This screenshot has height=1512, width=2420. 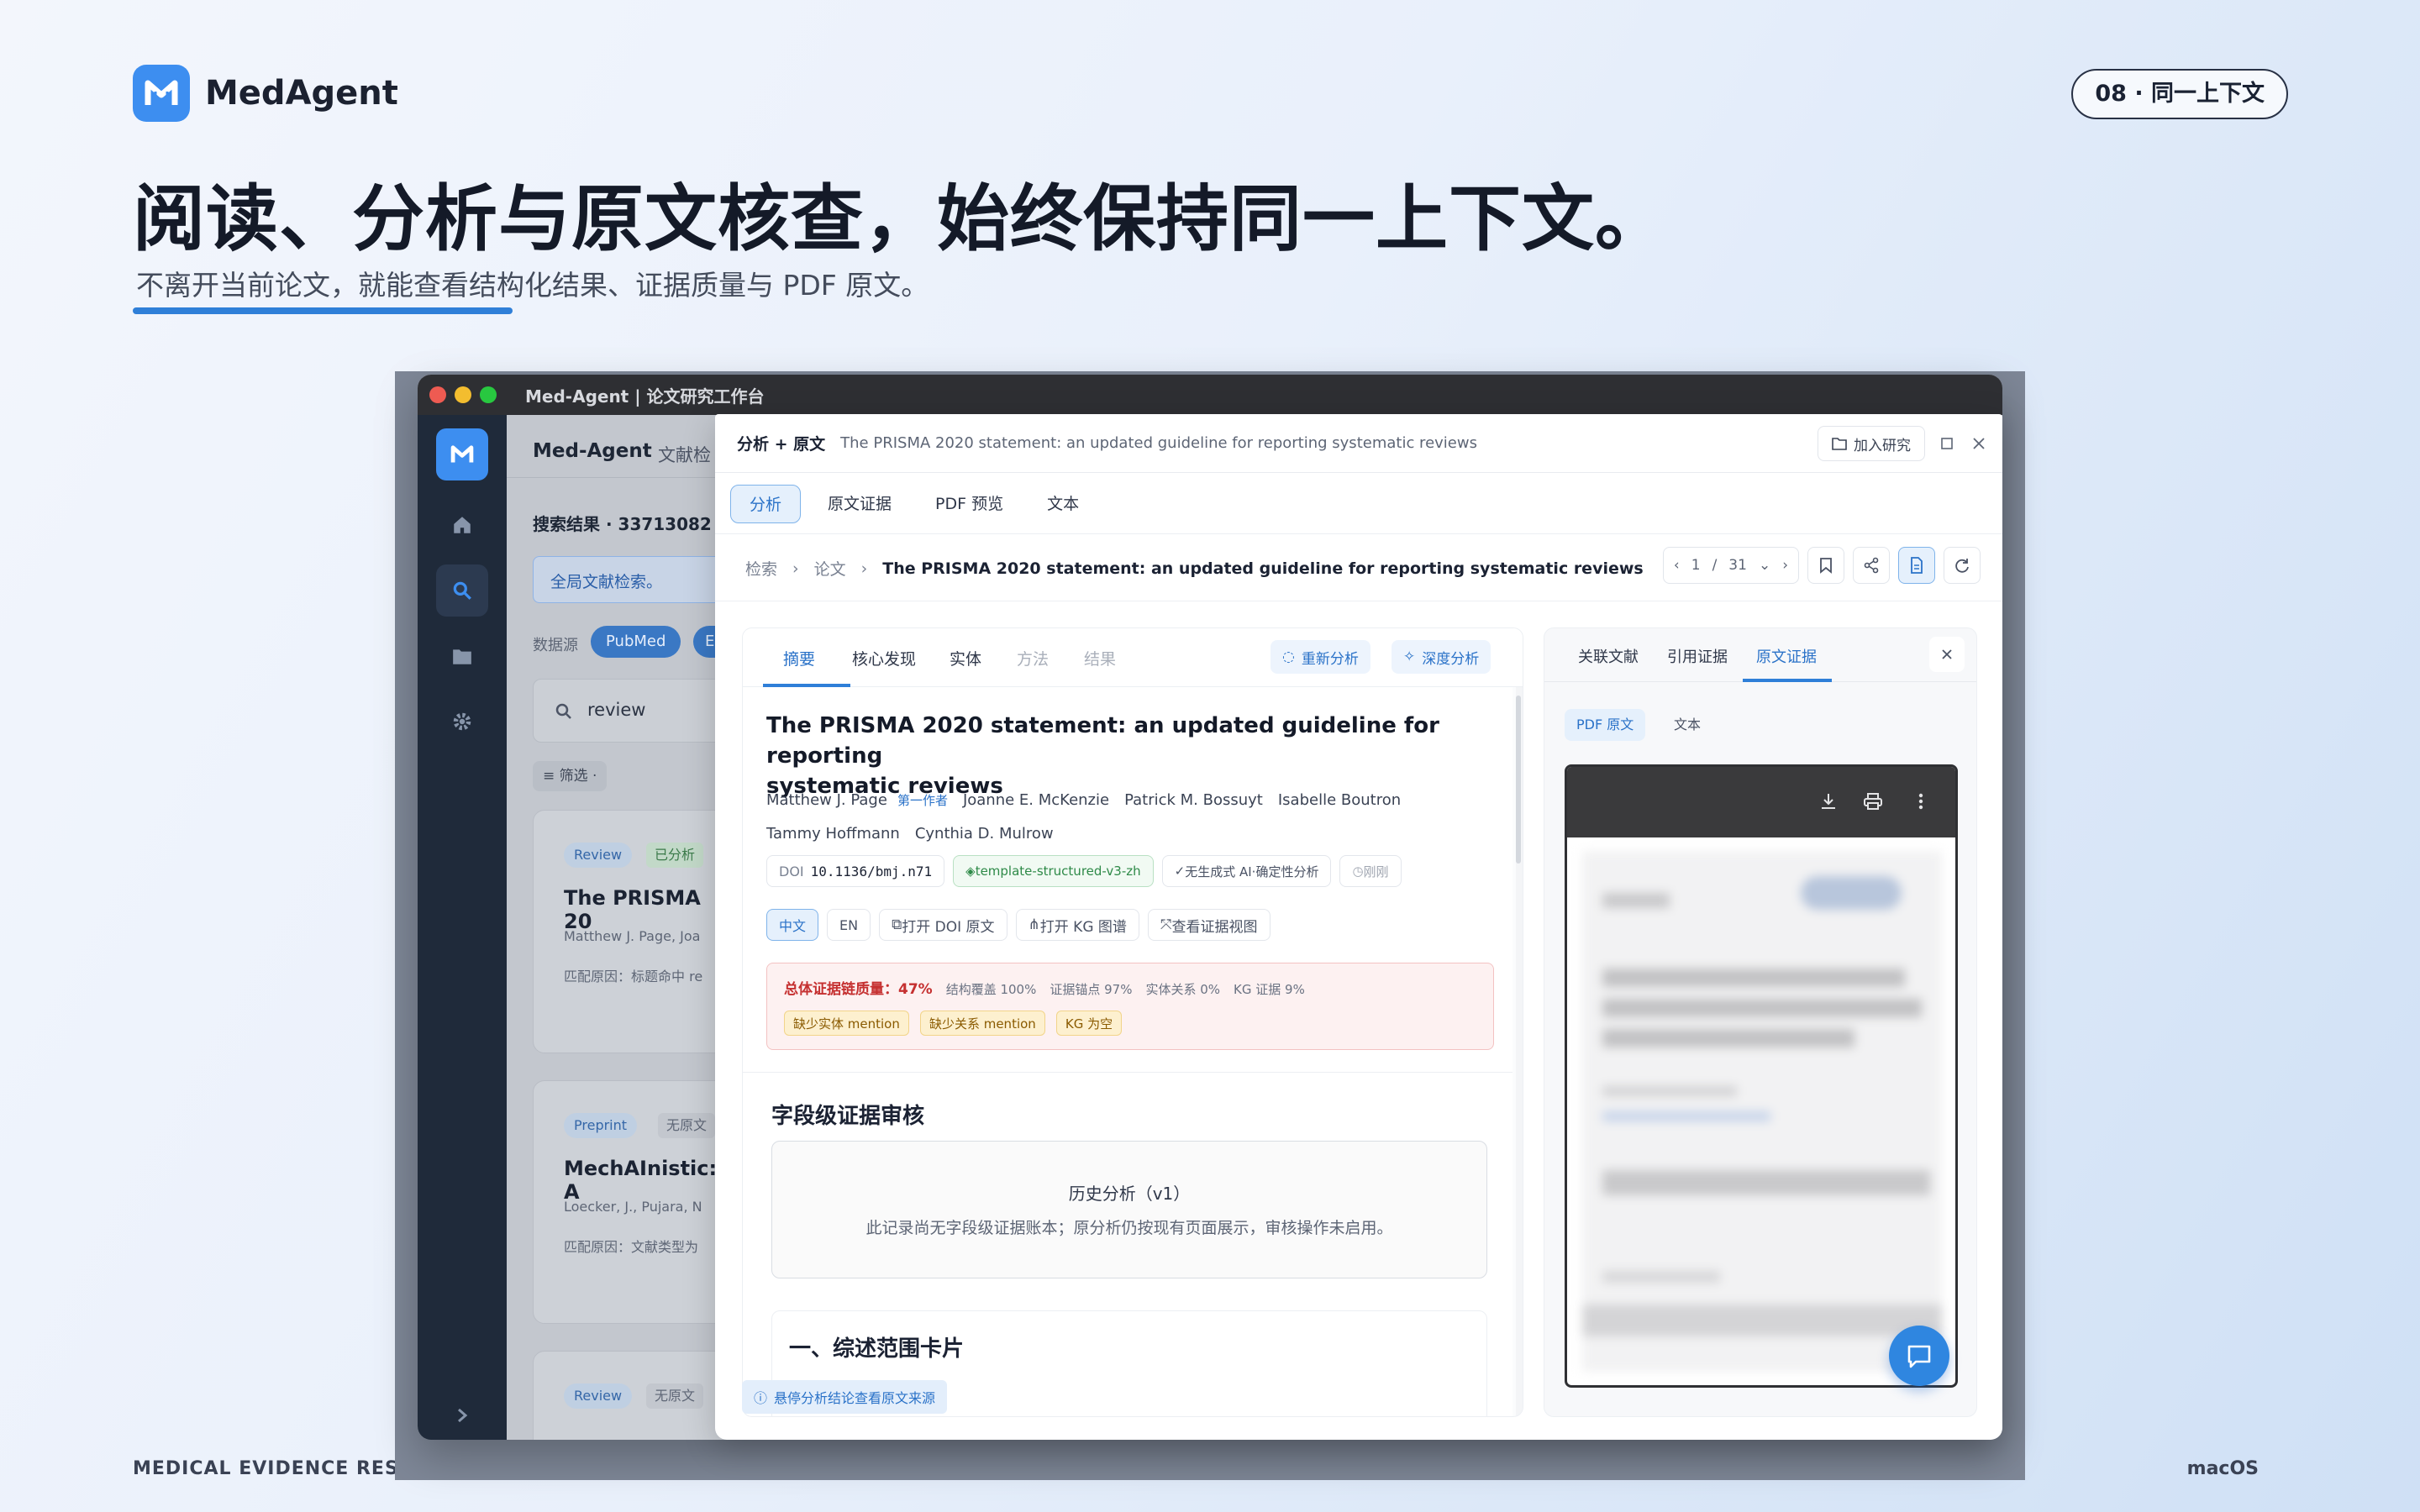 I want to click on side-subtab-text: 文本, so click(x=1687, y=725).